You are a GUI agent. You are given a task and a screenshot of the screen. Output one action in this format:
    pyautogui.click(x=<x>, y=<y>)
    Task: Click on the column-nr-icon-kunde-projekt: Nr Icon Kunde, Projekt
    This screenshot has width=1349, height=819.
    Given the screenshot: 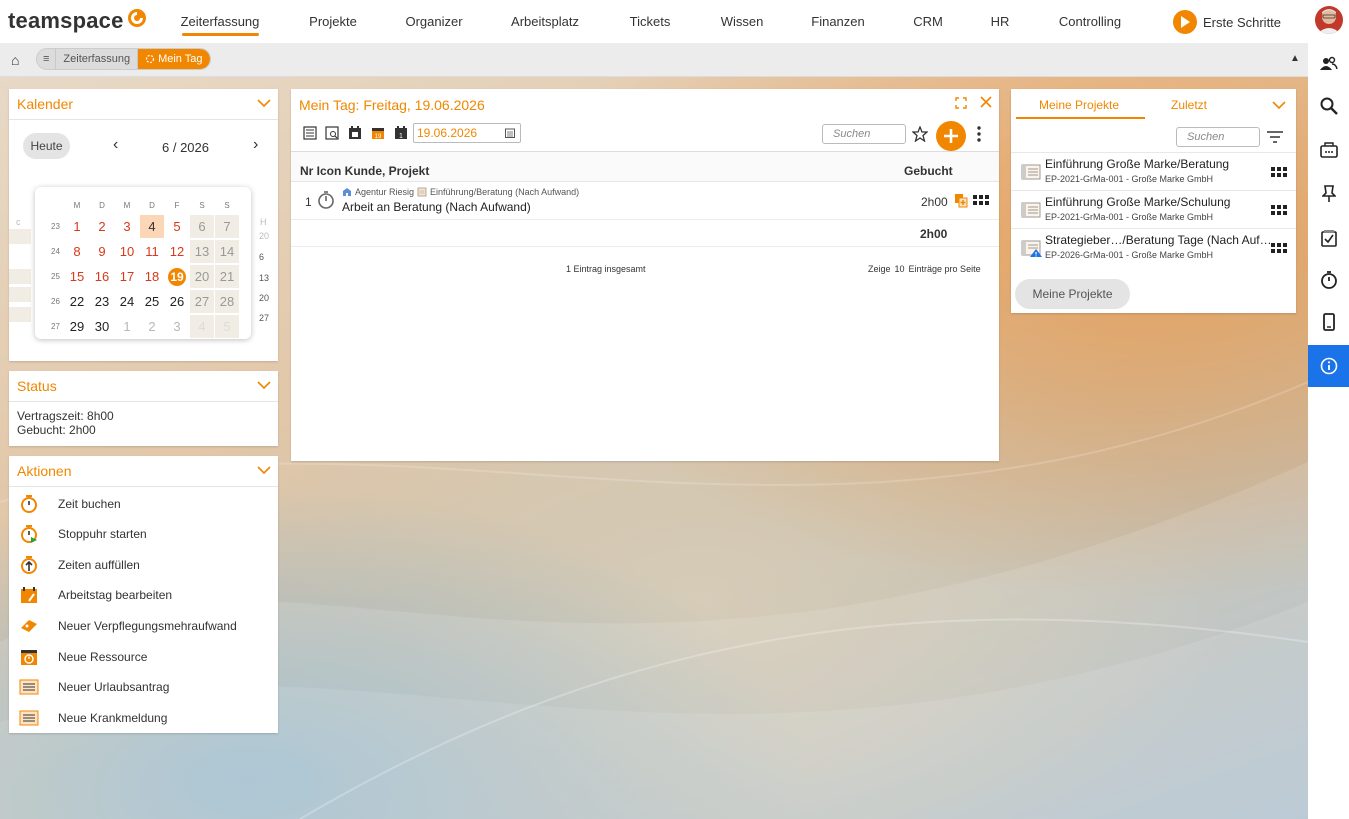 What is the action you would take?
    pyautogui.click(x=364, y=171)
    